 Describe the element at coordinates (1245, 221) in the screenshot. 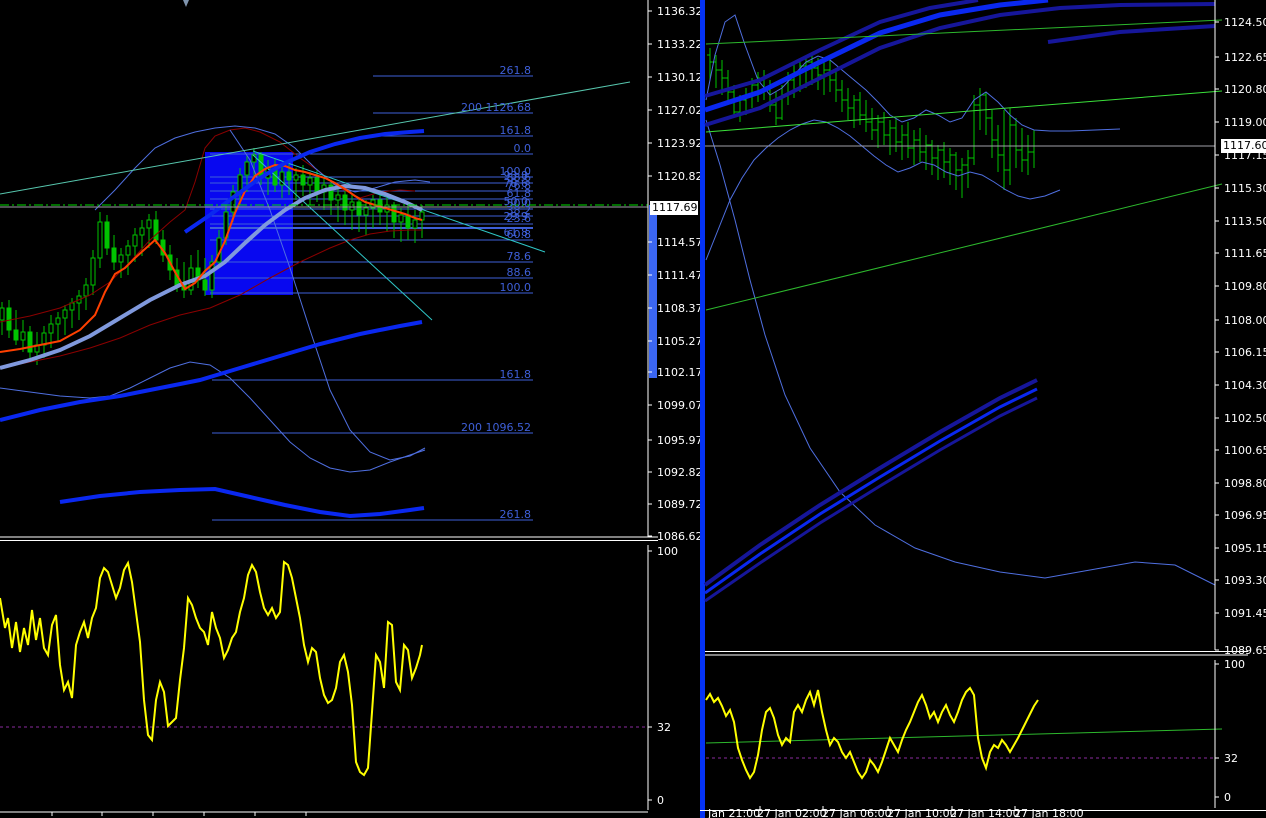

I see `price-axis-label: 1113.50` at that location.